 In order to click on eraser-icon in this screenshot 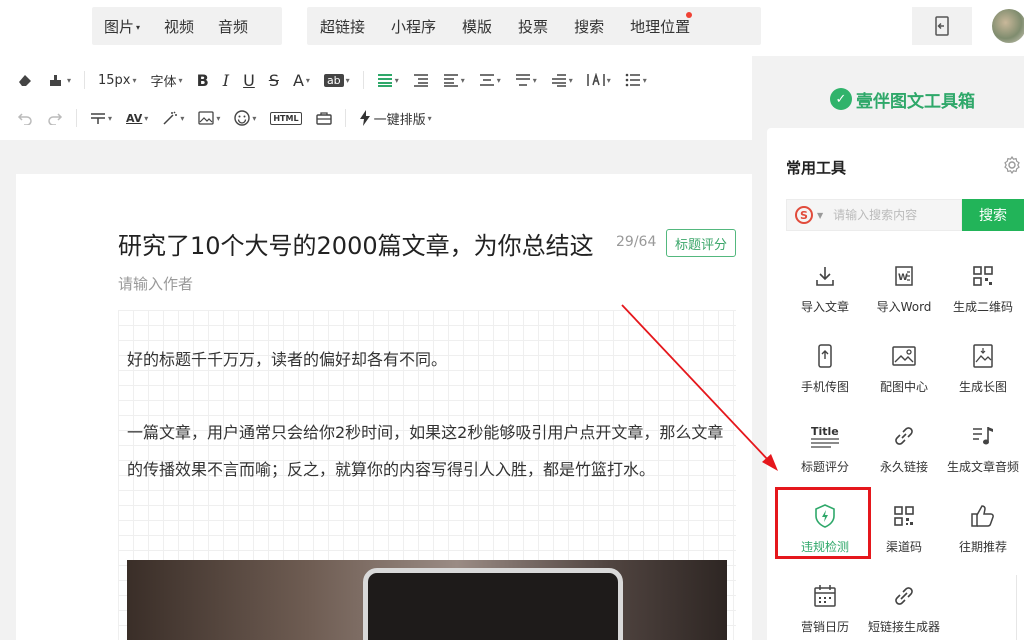, I will do `click(25, 80)`.